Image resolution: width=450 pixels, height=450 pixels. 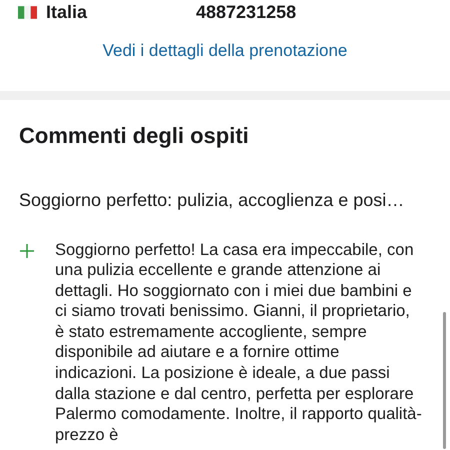 I want to click on flag-icon, so click(x=27, y=12).